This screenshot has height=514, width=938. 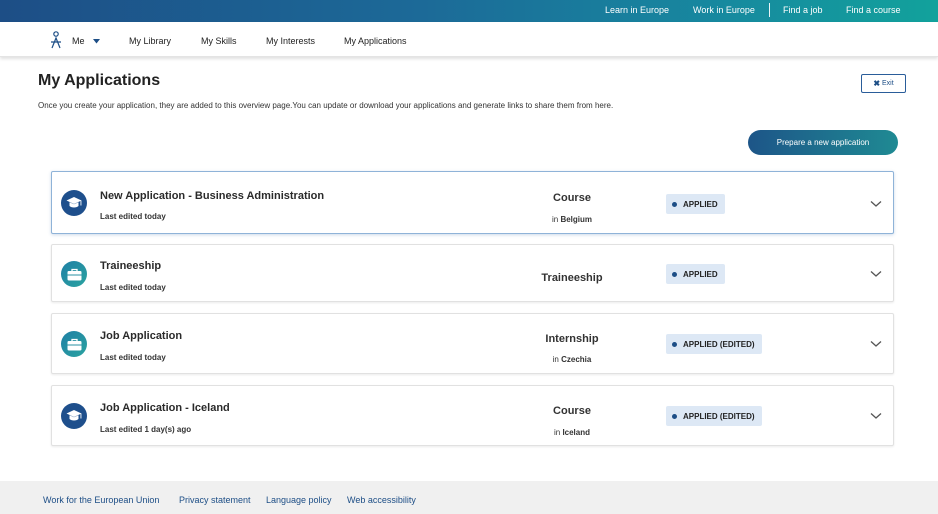 I want to click on footer-link-privacy: Privacy statement, so click(x=215, y=500).